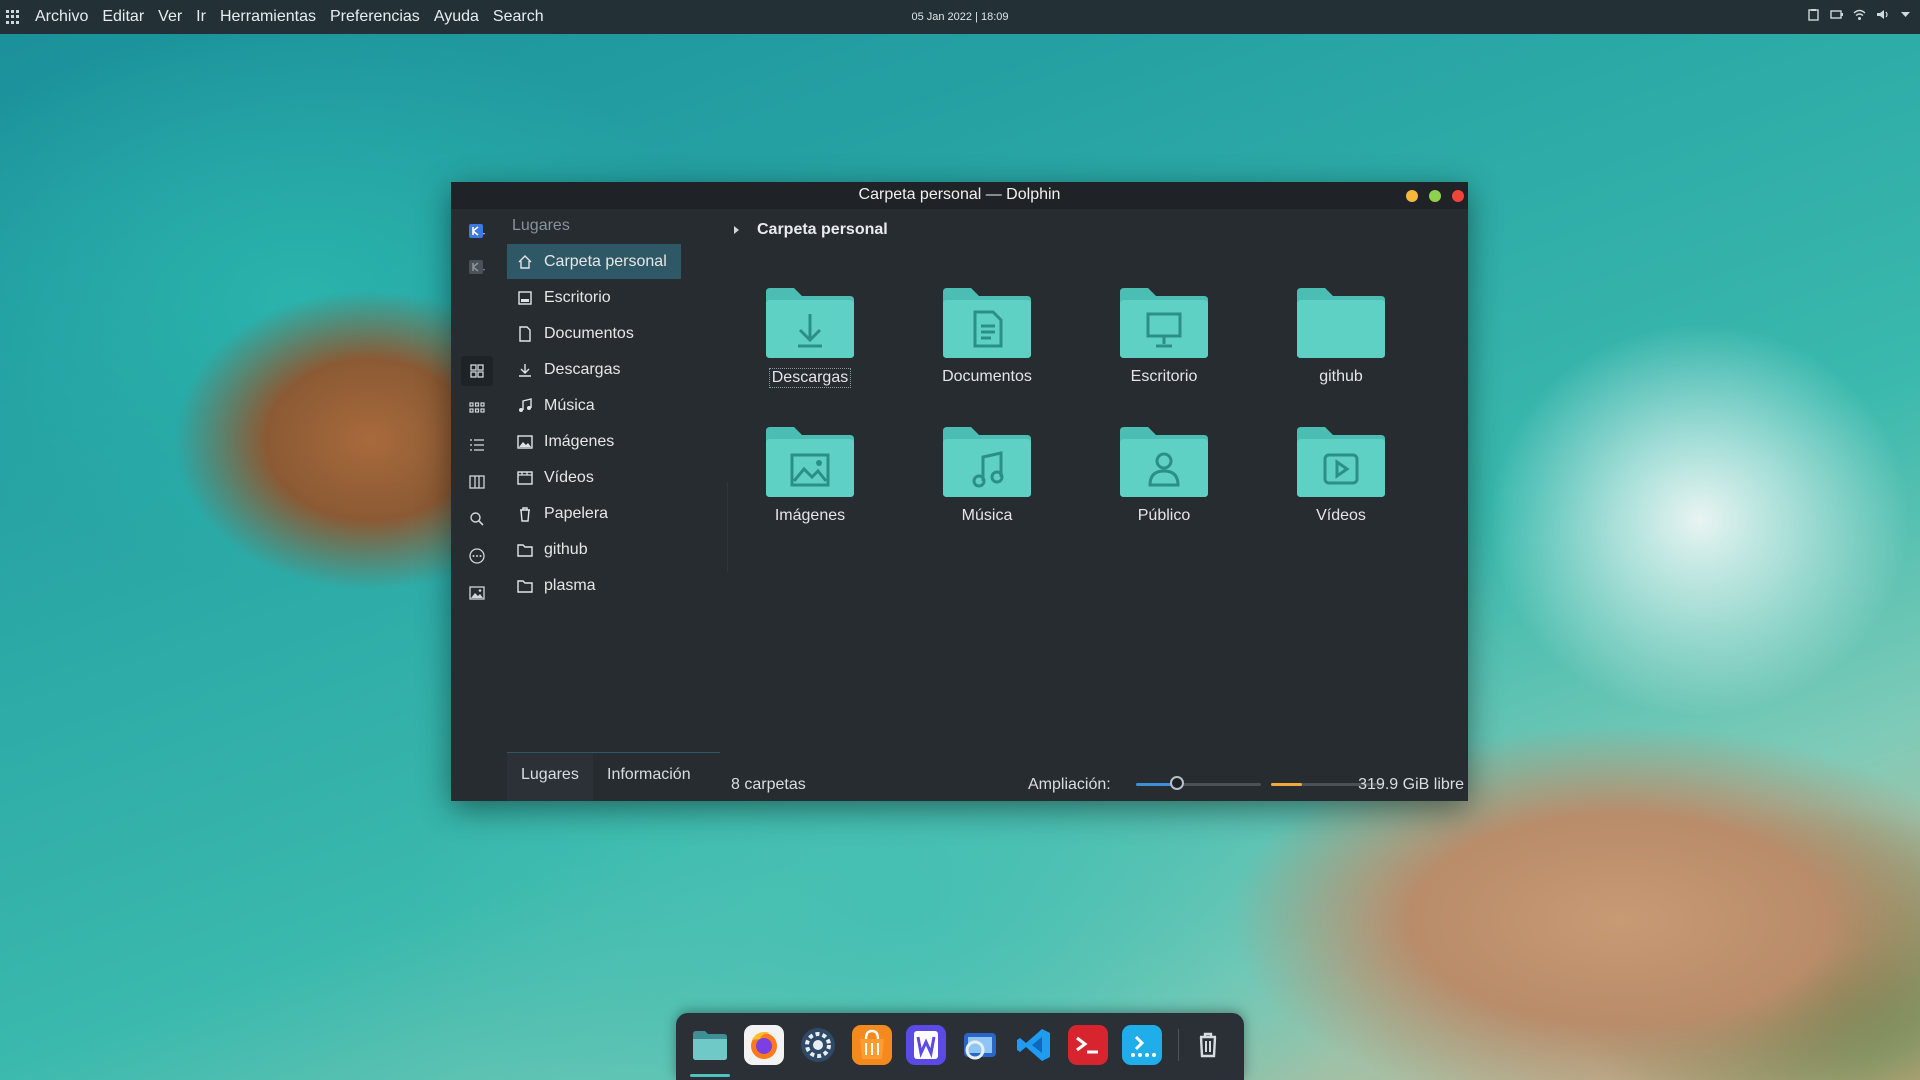  I want to click on more-options-button, so click(477, 556).